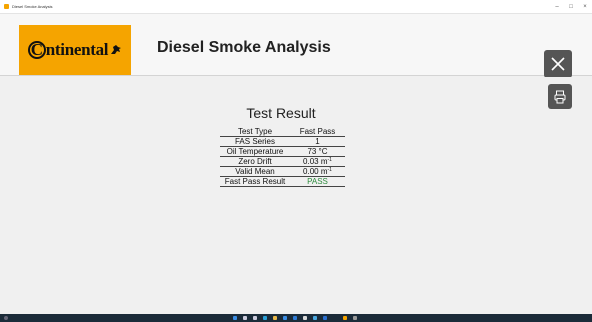 The height and width of the screenshot is (322, 592). What do you see at coordinates (68, 50) in the screenshot?
I see `logo-text: Cntinental` at bounding box center [68, 50].